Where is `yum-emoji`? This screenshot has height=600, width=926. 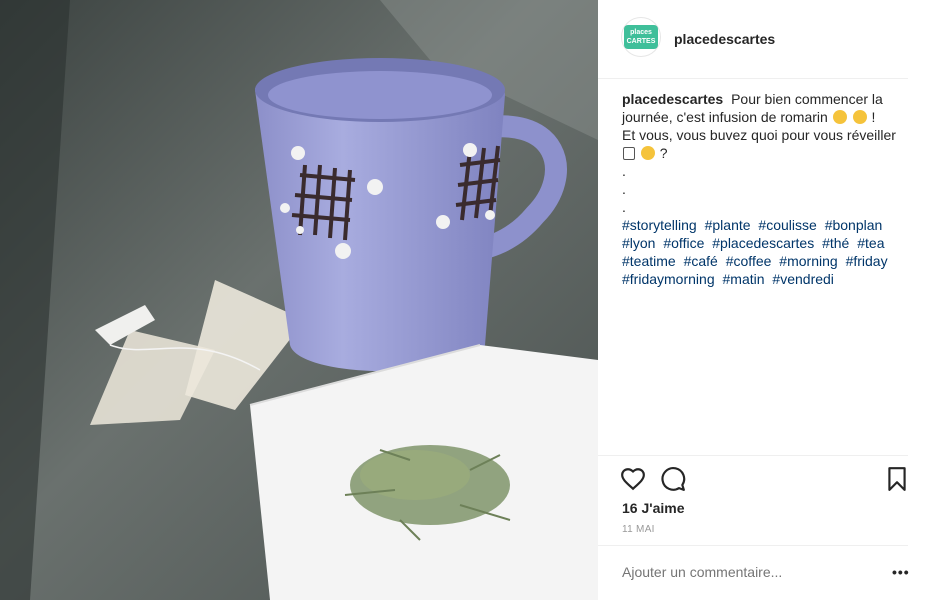
yum-emoji is located at coordinates (859, 117).